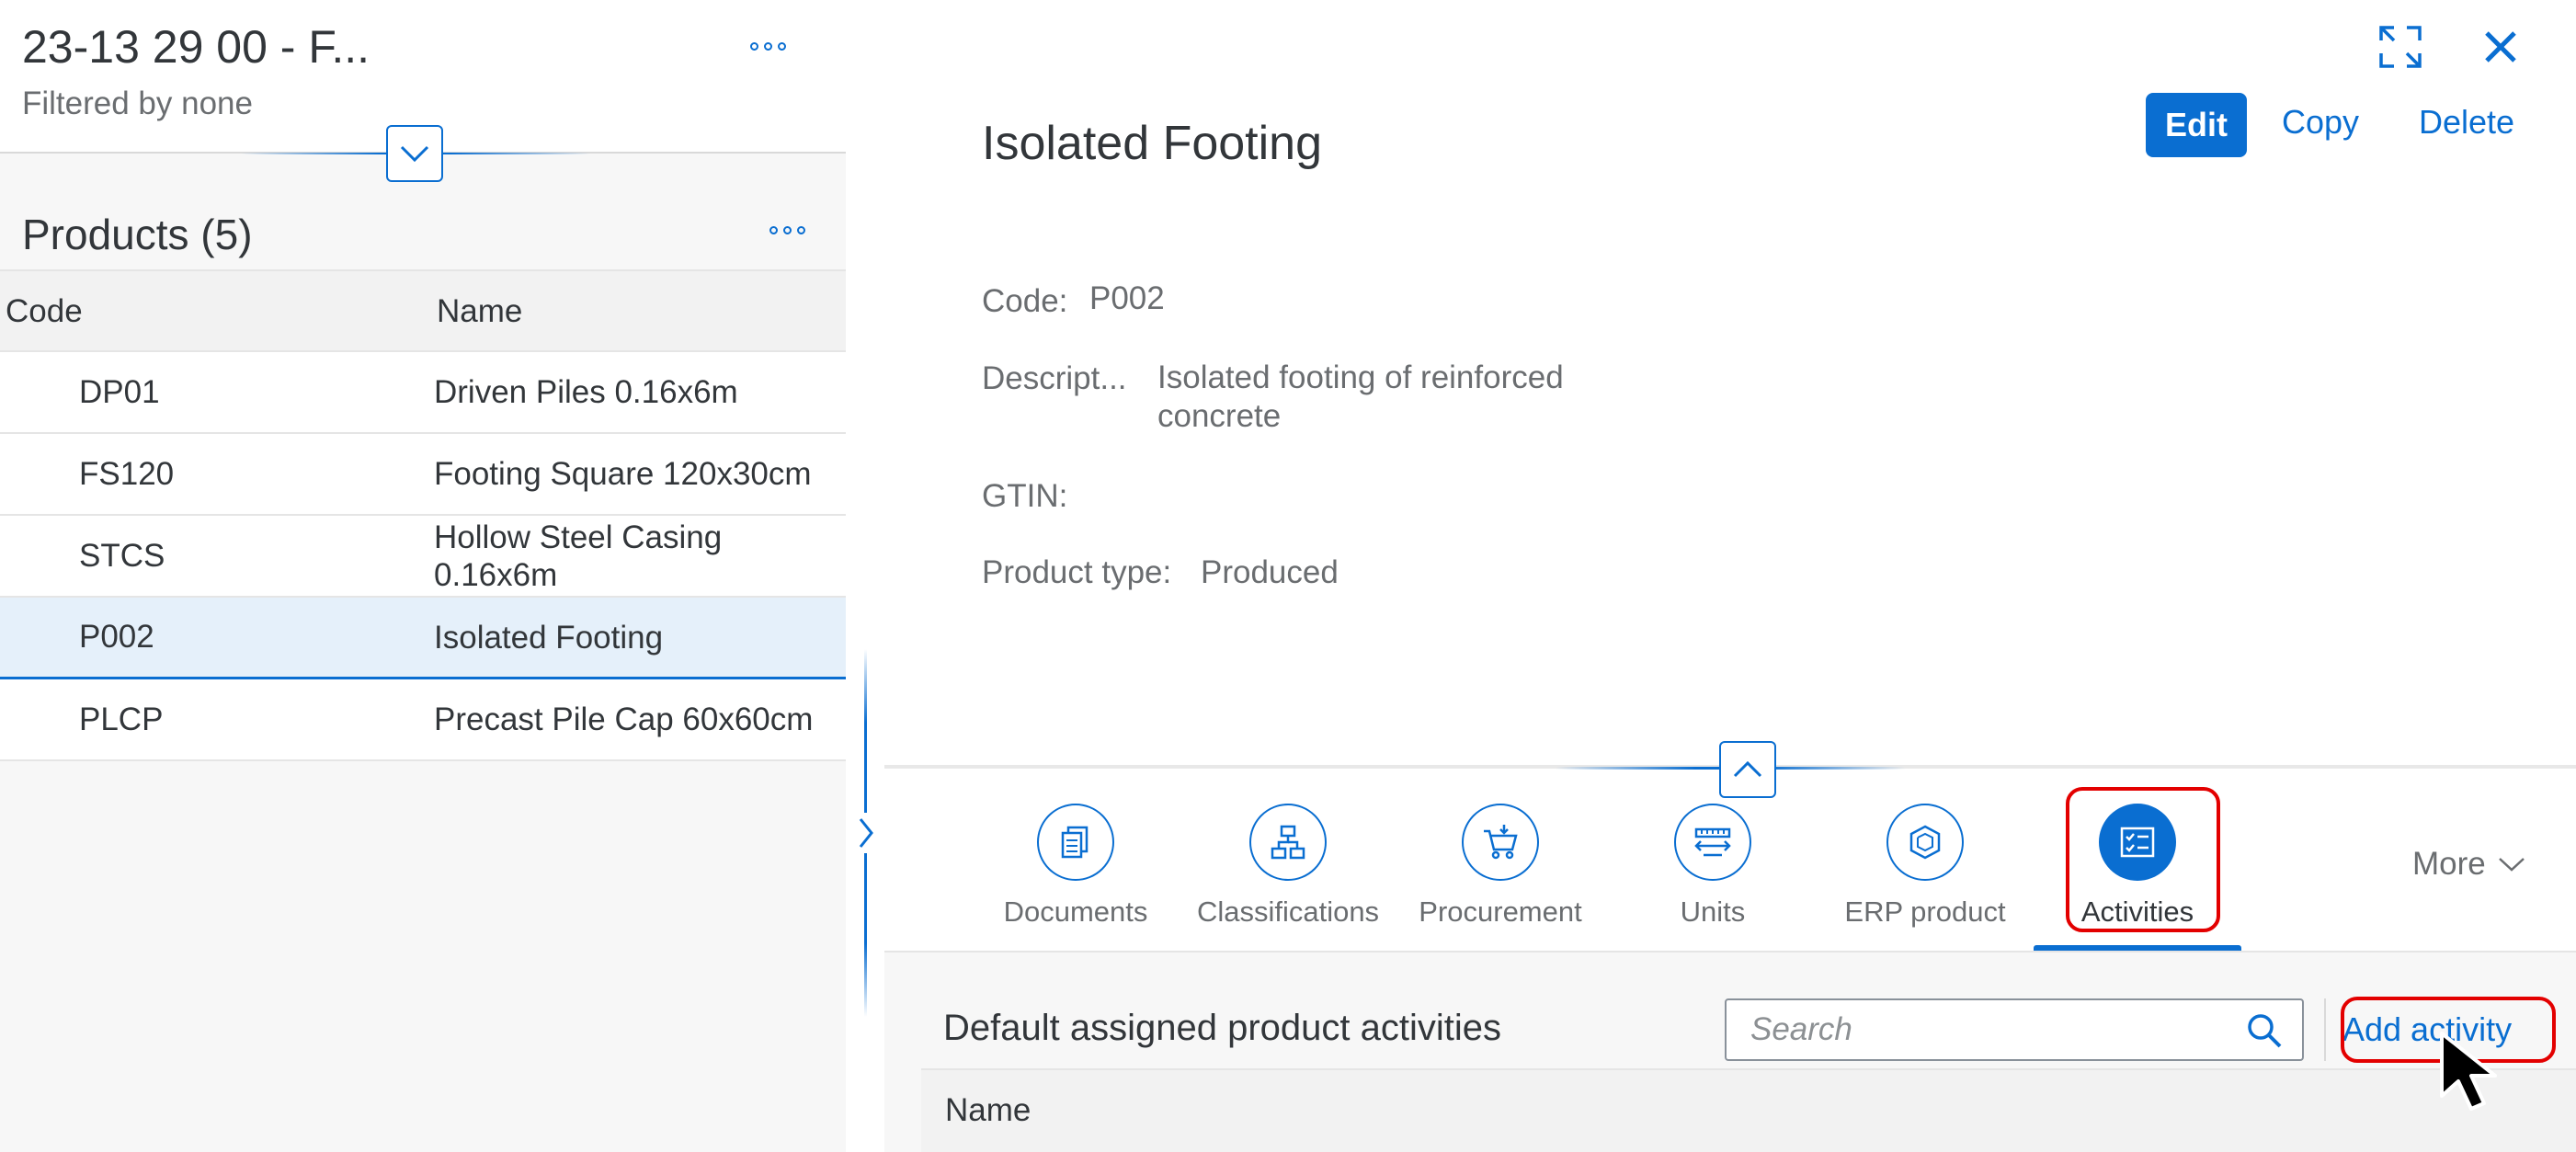 The height and width of the screenshot is (1152, 2576). Describe the element at coordinates (2466, 122) in the screenshot. I see `delete-button: Delete` at that location.